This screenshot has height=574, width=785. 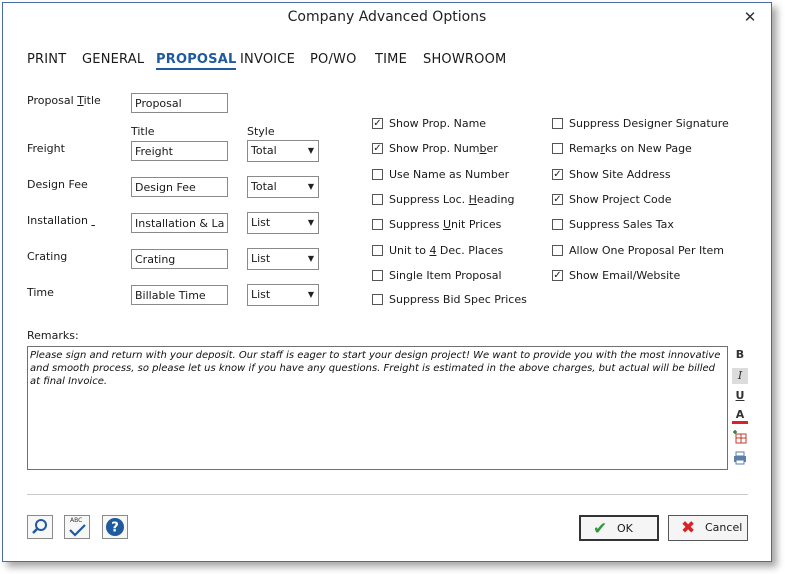 What do you see at coordinates (264, 150) in the screenshot?
I see `freight-style-value: Total` at bounding box center [264, 150].